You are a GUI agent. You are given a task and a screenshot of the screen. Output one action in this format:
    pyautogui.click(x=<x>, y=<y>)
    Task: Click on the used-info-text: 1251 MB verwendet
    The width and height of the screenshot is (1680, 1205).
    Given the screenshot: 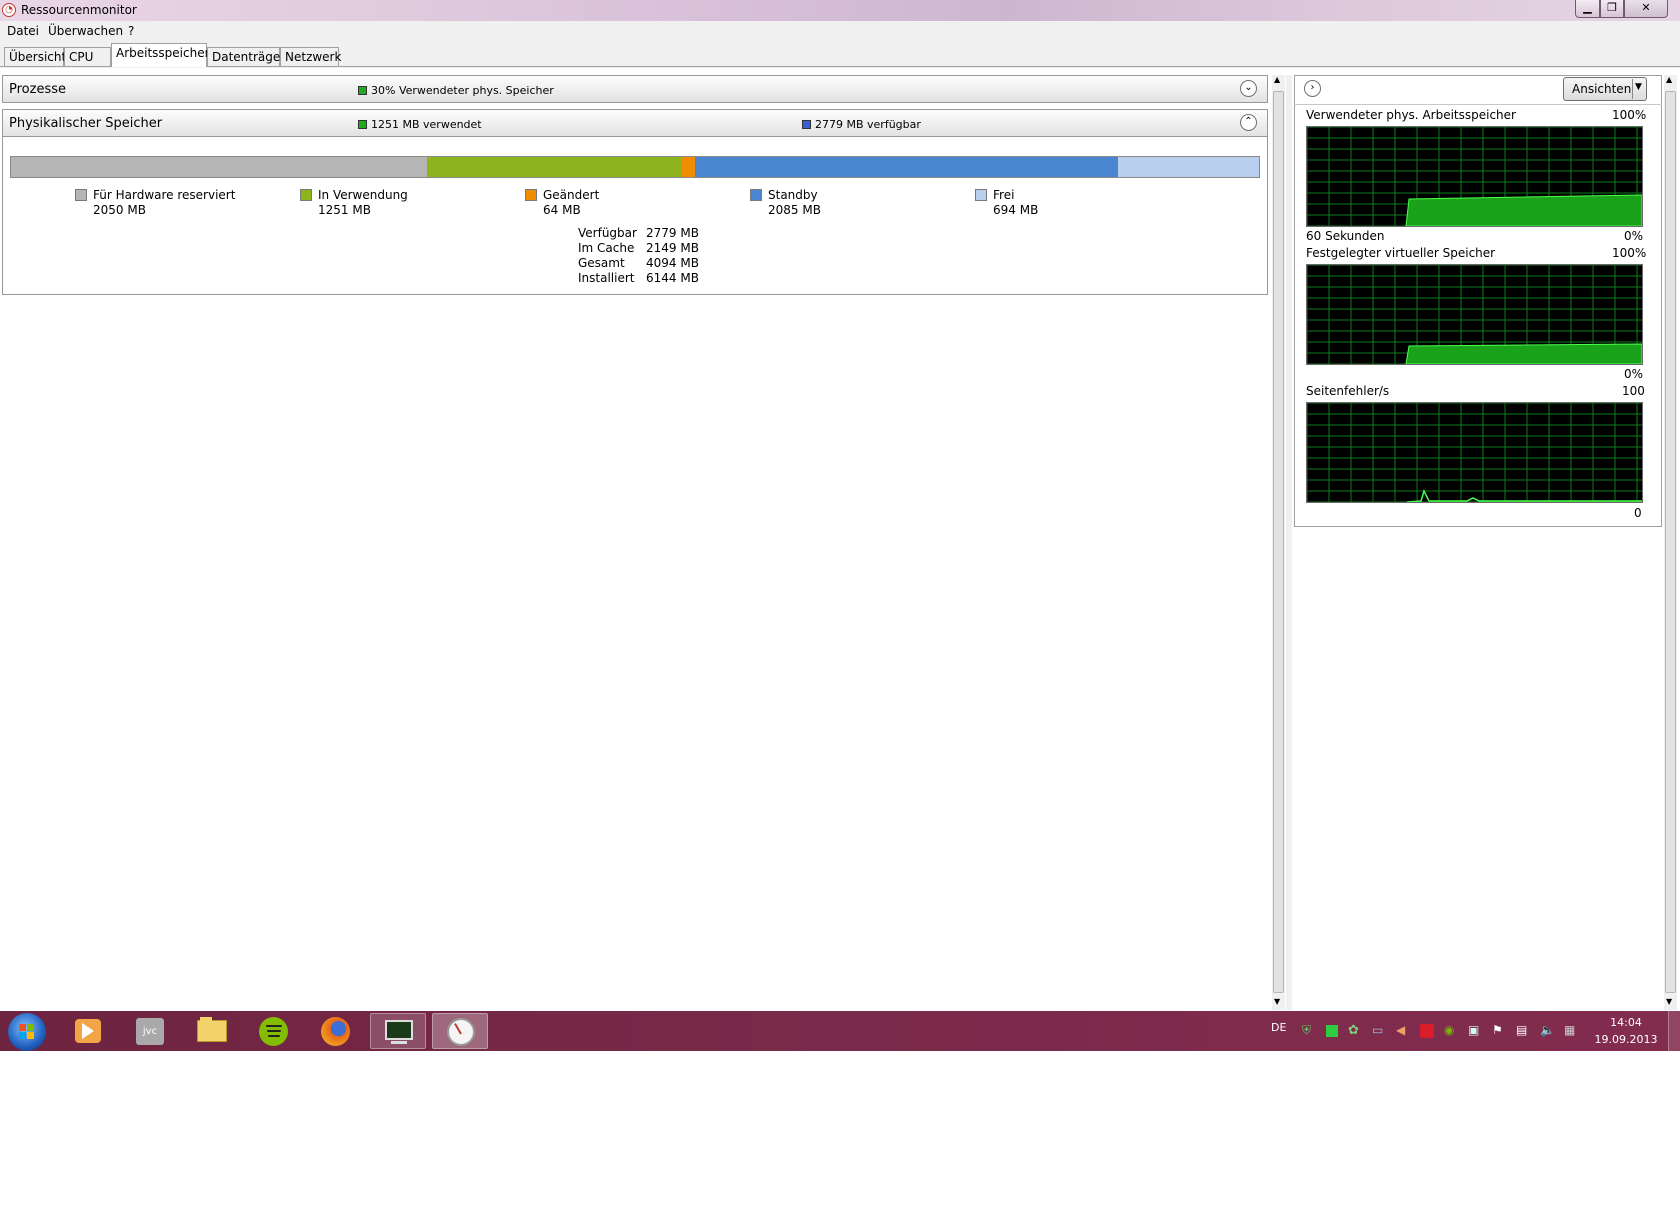 What is the action you would take?
    pyautogui.click(x=426, y=124)
    